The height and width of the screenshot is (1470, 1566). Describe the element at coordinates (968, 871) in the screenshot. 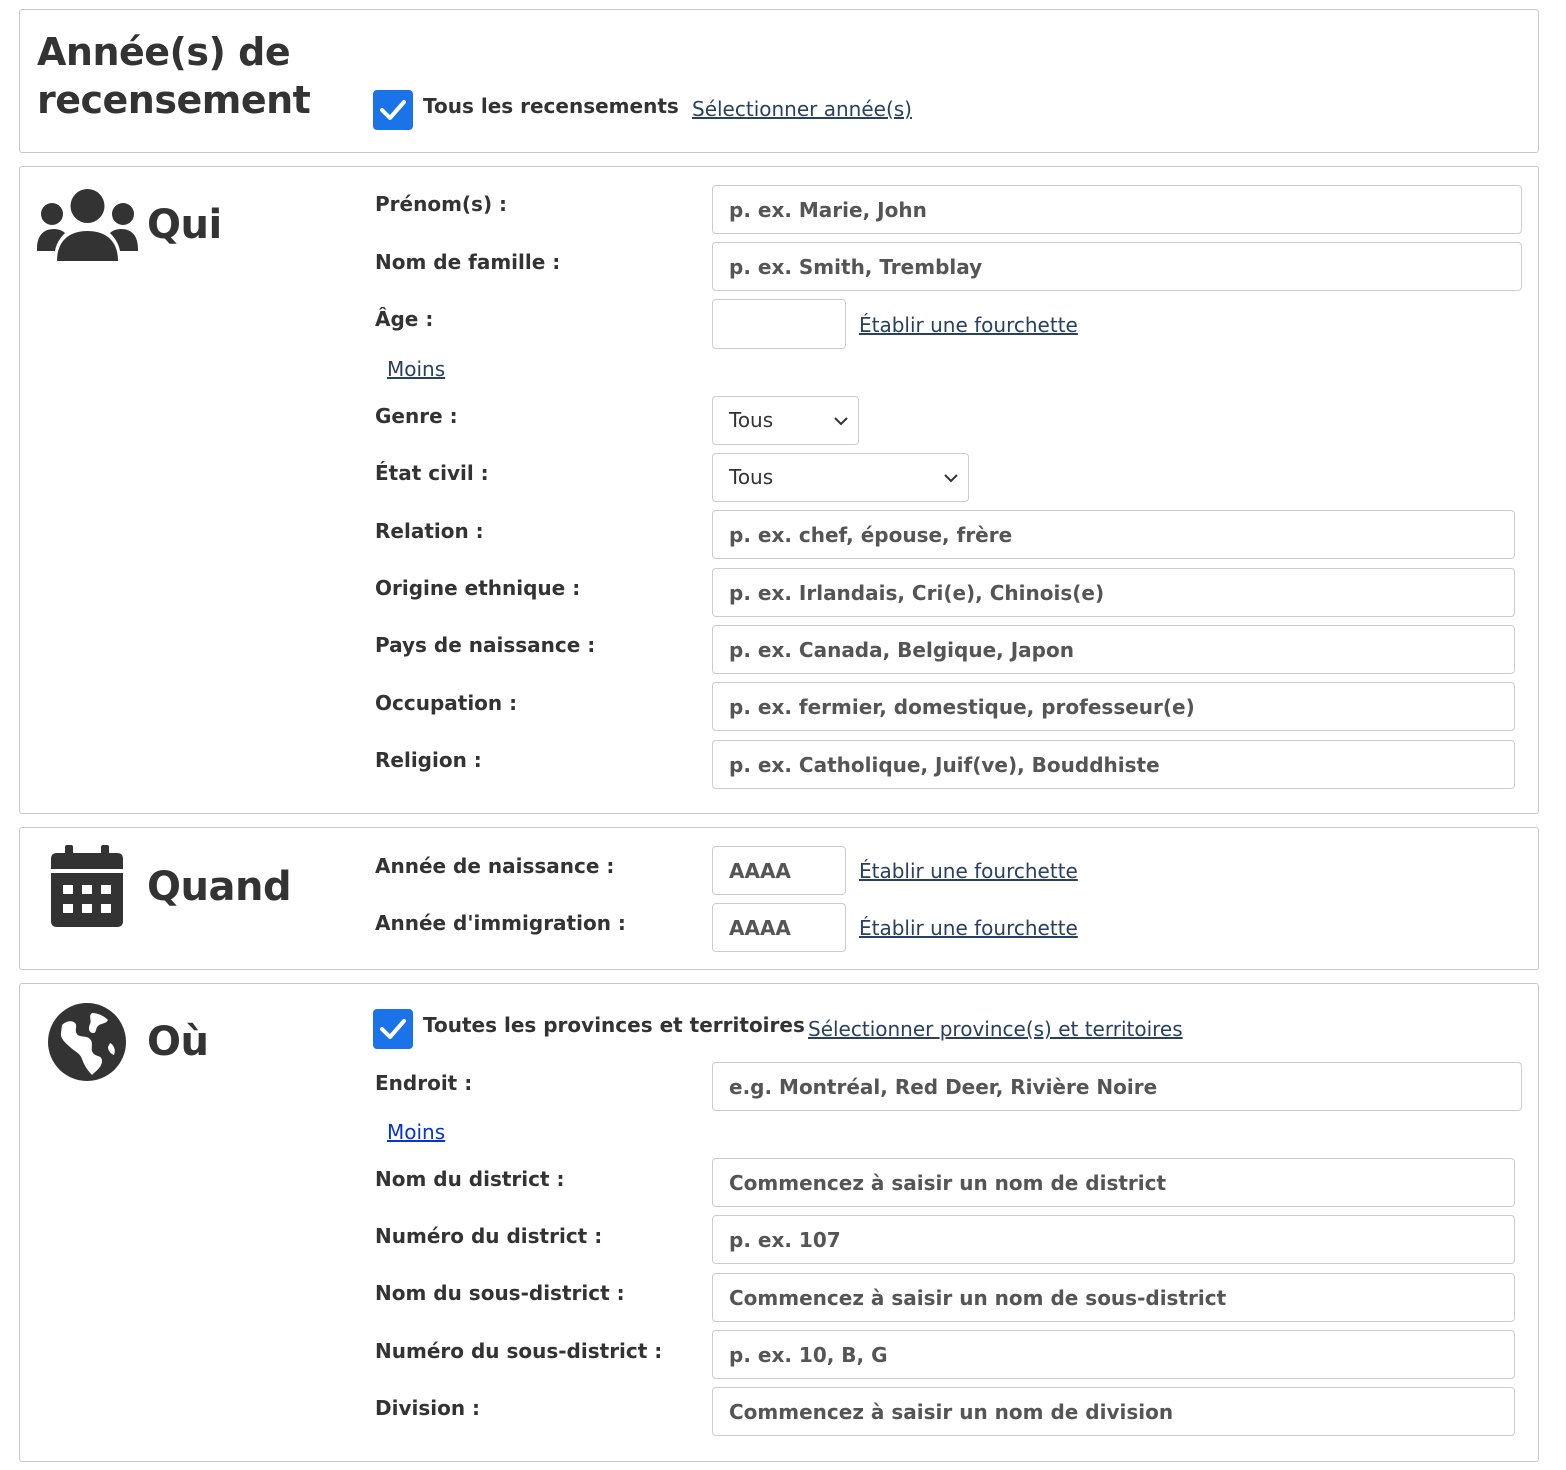

I see `birth-year-range-link: Établir une fourchette` at that location.